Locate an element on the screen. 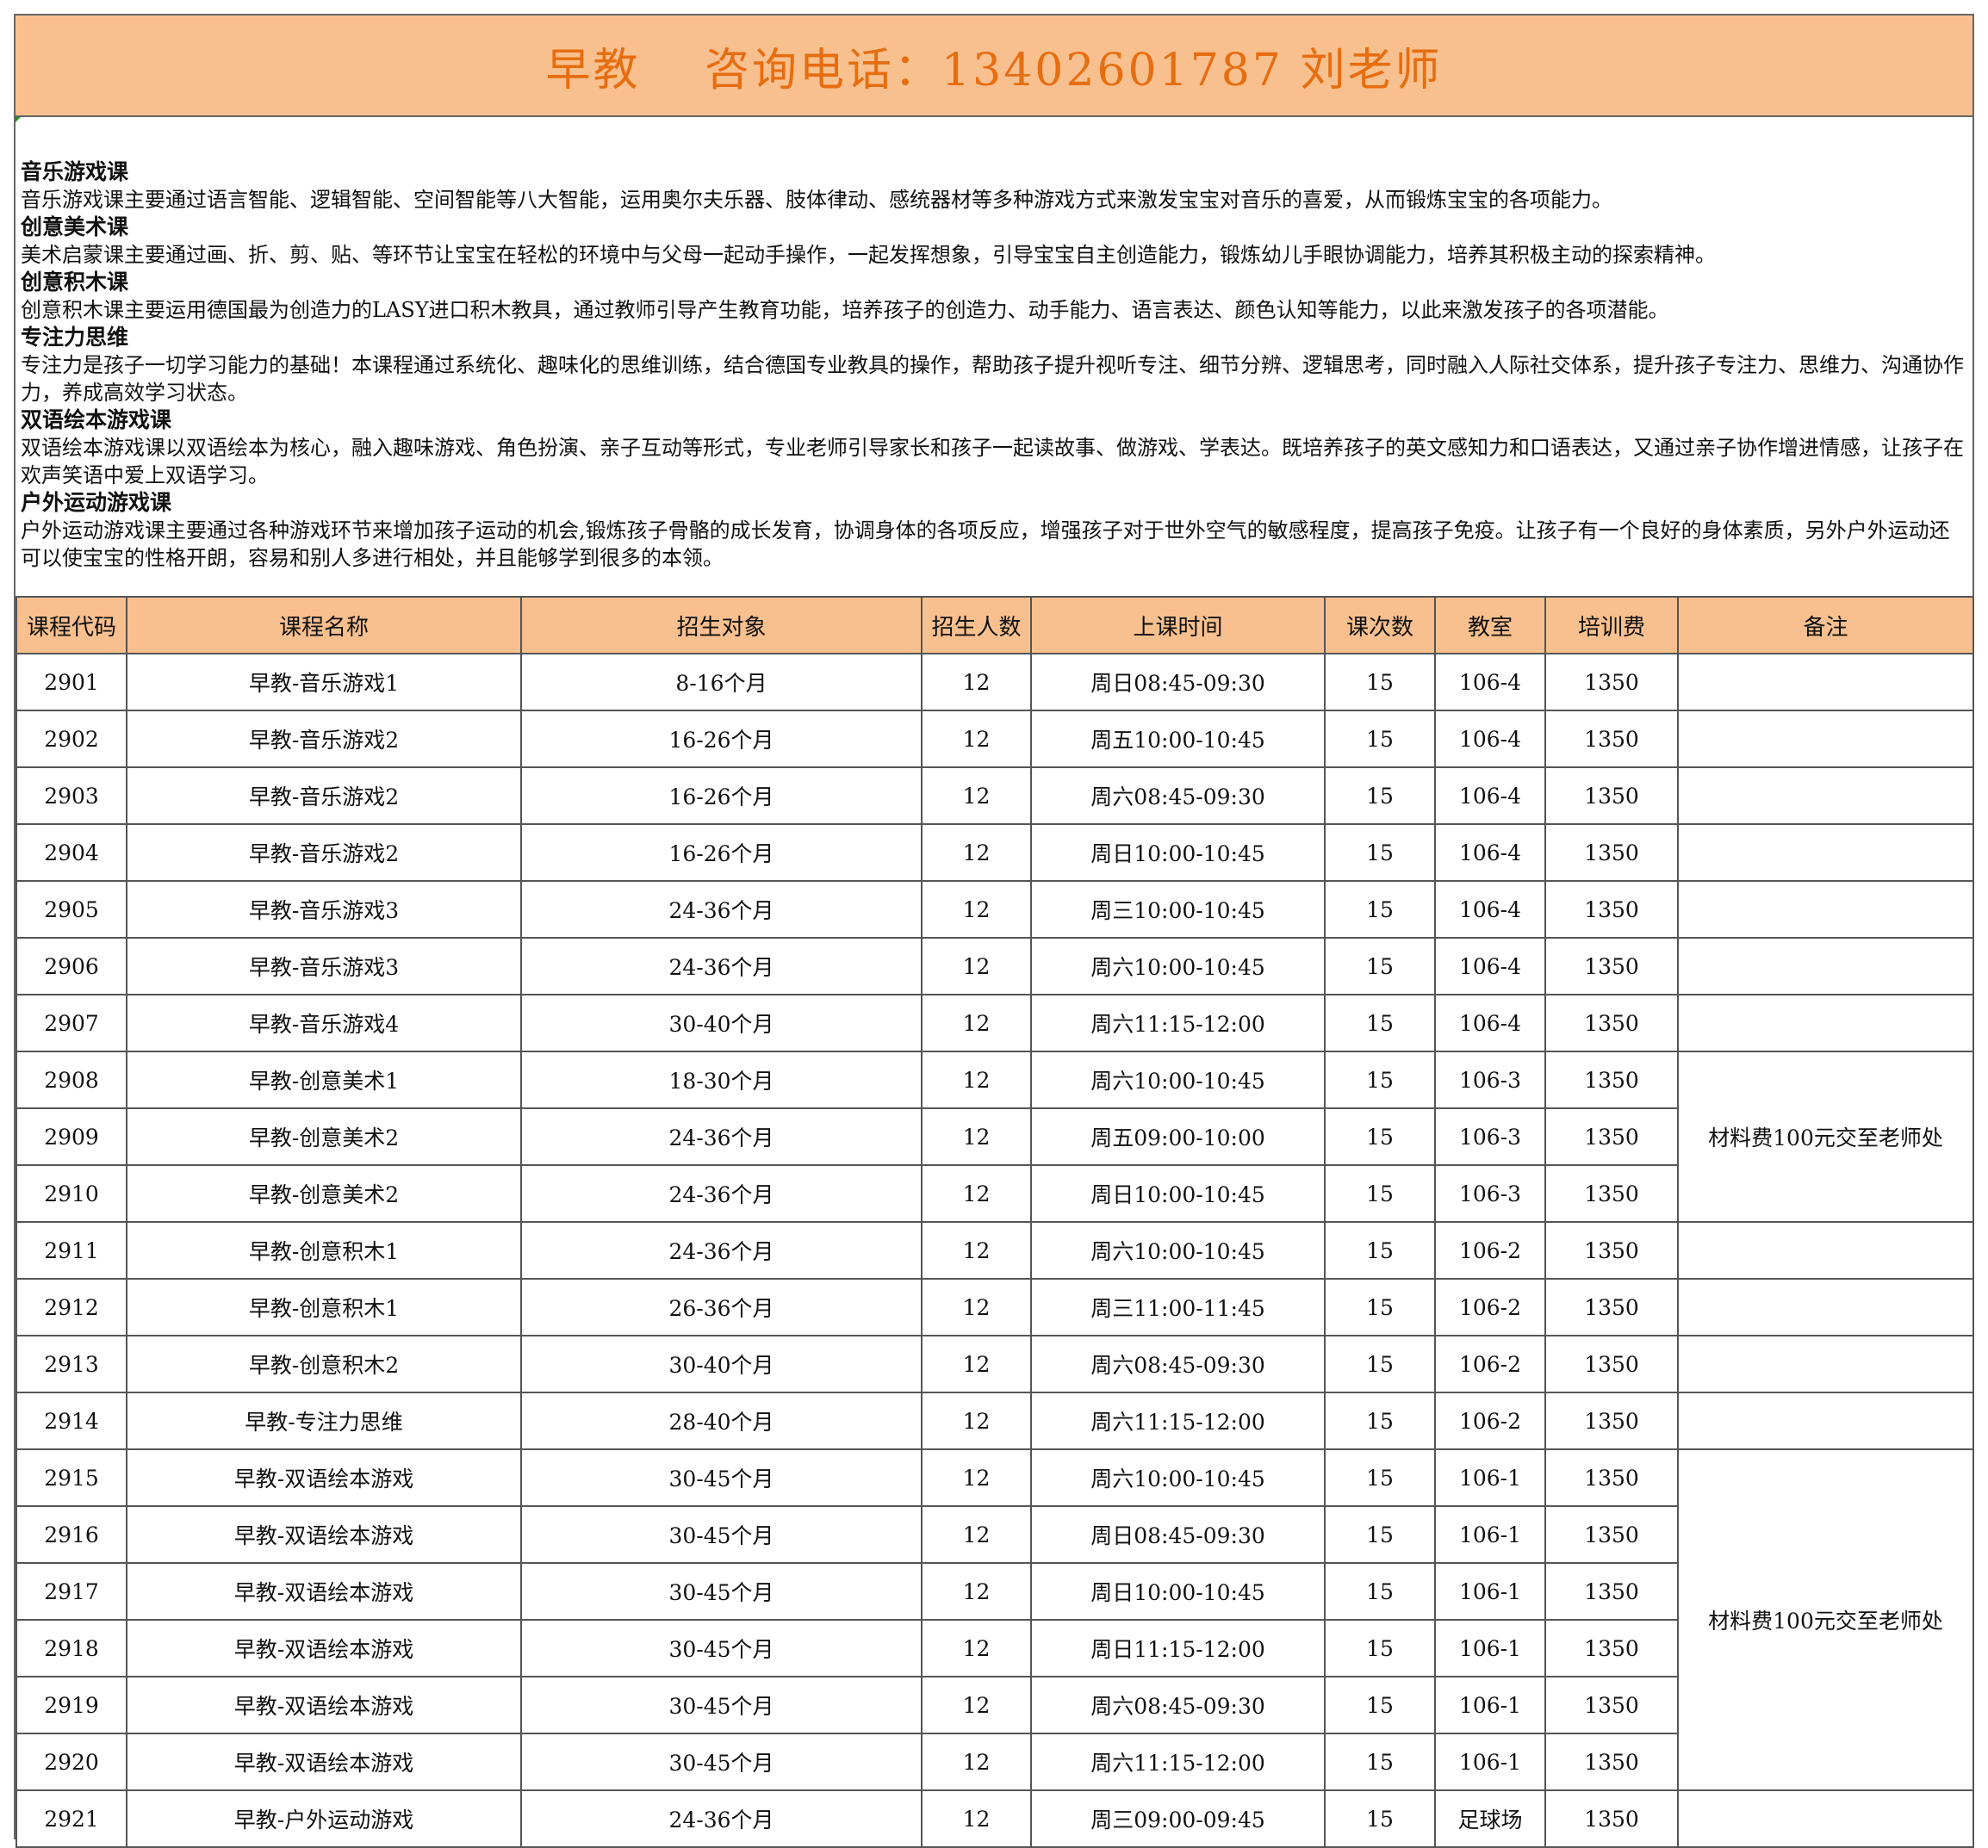 Image resolution: width=1988 pixels, height=1848 pixels. table-cell: 2908 is located at coordinates (71, 1080).